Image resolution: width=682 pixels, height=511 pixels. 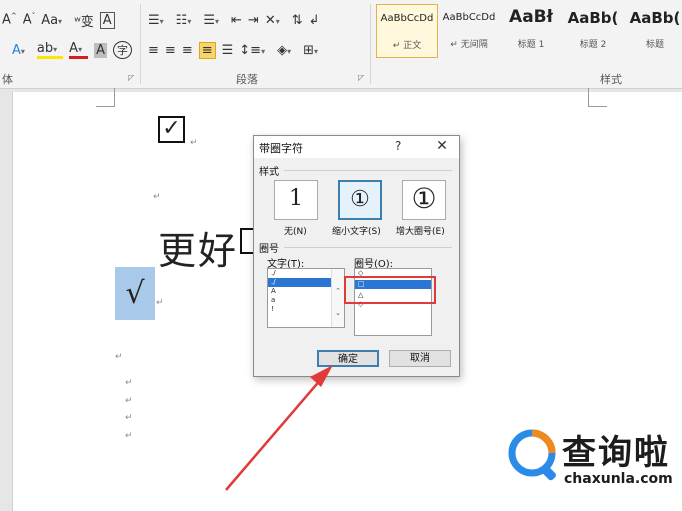 I want to click on style-heading-2: AaBb( 标题 2, so click(x=593, y=31).